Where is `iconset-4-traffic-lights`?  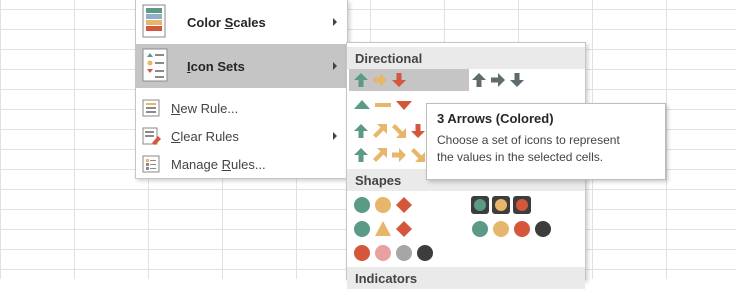 iconset-4-traffic-lights is located at coordinates (526, 229).